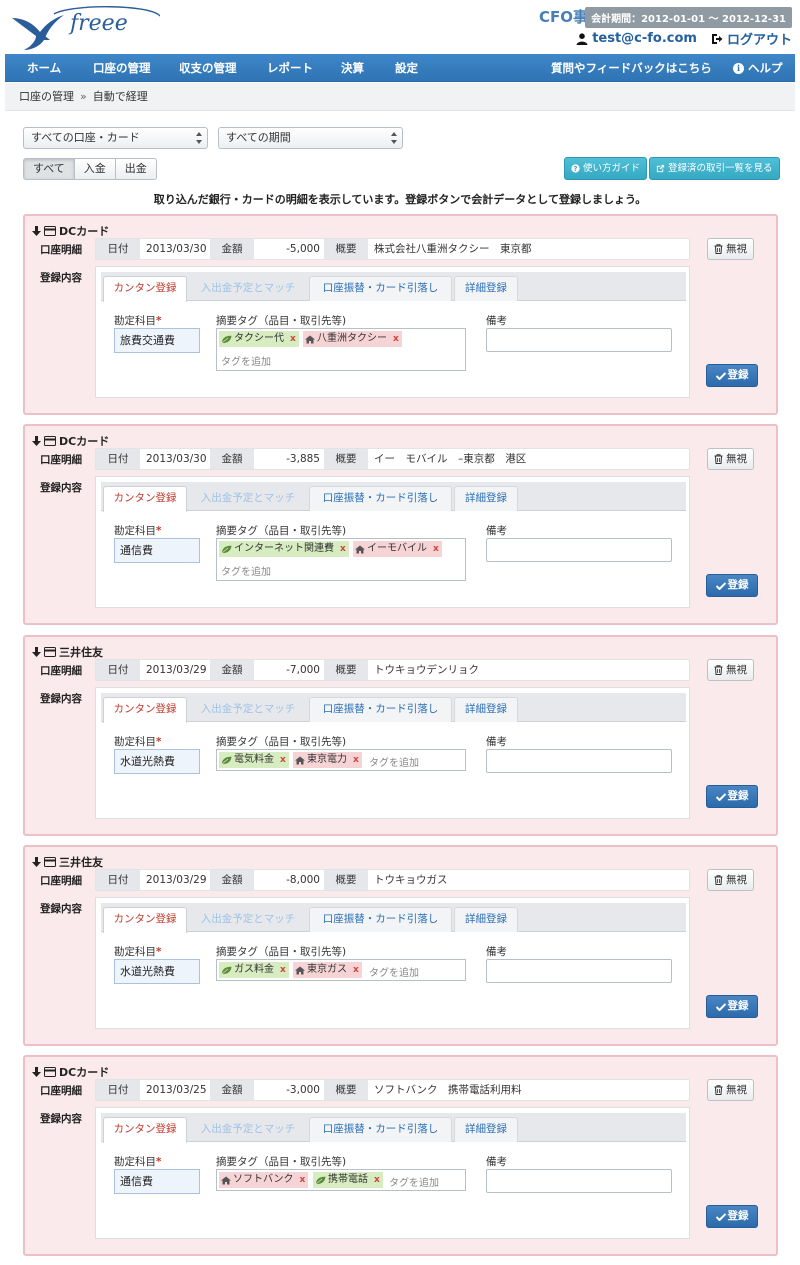  What do you see at coordinates (44, 68) in the screenshot?
I see `nav-item-home: ホーム` at bounding box center [44, 68].